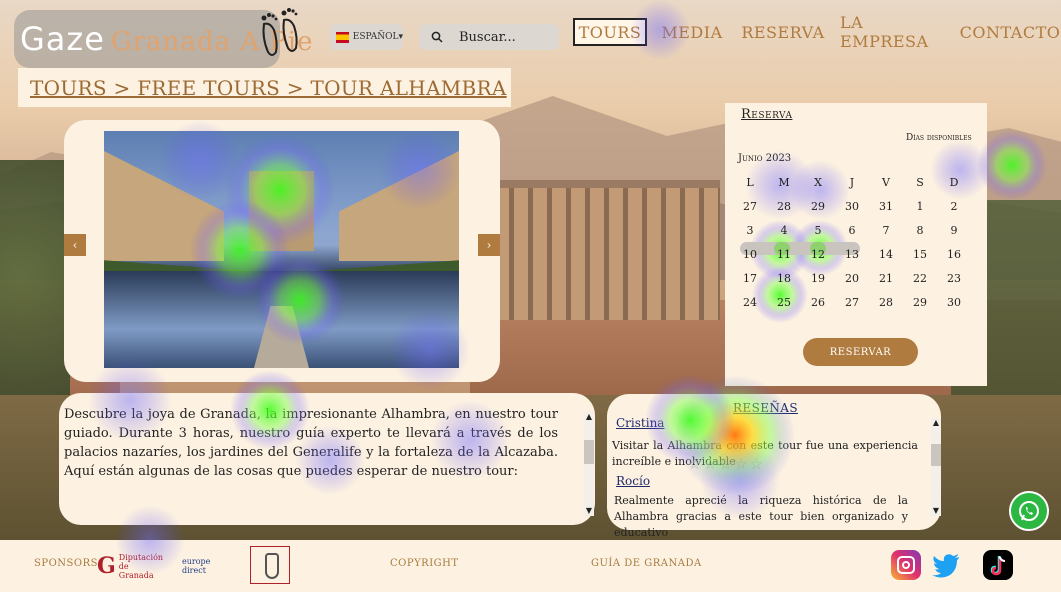 Image resolution: width=1061 pixels, height=592 pixels. I want to click on whatsapp-icon, so click(1029, 511).